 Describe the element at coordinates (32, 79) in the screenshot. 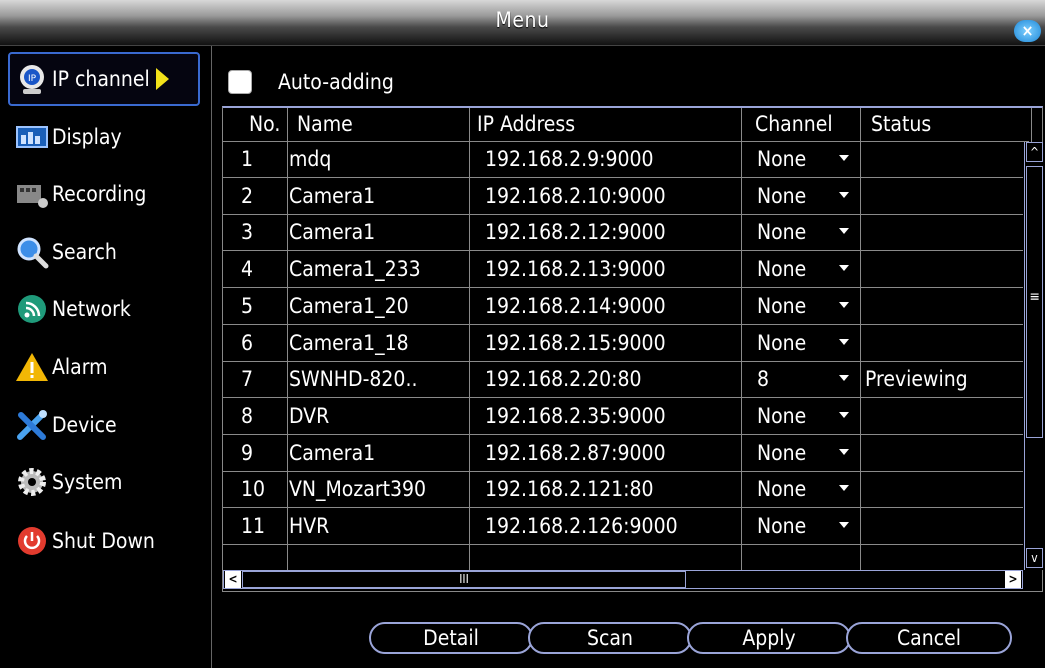

I see `camera-icon: IP` at that location.